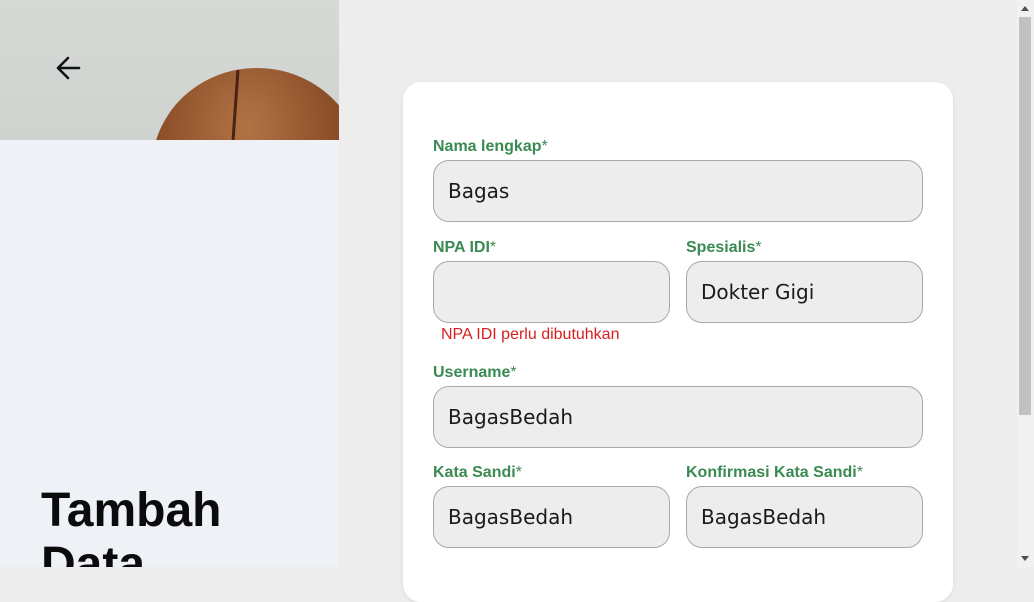 This screenshot has width=1034, height=602. What do you see at coordinates (678, 191) in the screenshot?
I see `nama-lengkap-input` at bounding box center [678, 191].